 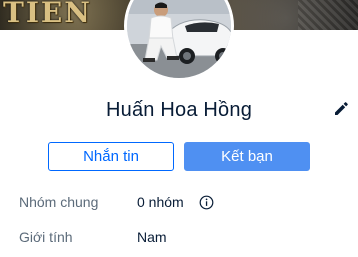 What do you see at coordinates (179, 110) in the screenshot?
I see `profile-name: Huấn Hoa Hồng` at bounding box center [179, 110].